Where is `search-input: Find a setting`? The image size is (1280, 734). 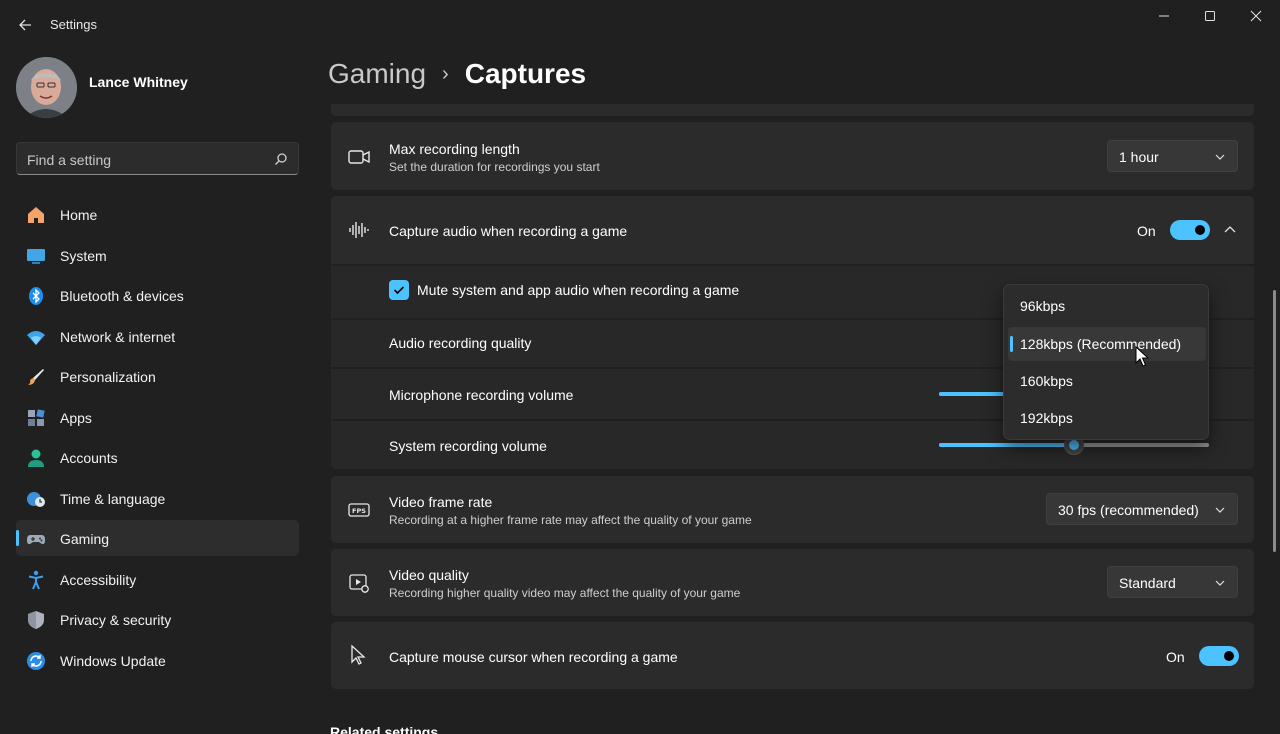
search-input: Find a setting is located at coordinates (157, 158).